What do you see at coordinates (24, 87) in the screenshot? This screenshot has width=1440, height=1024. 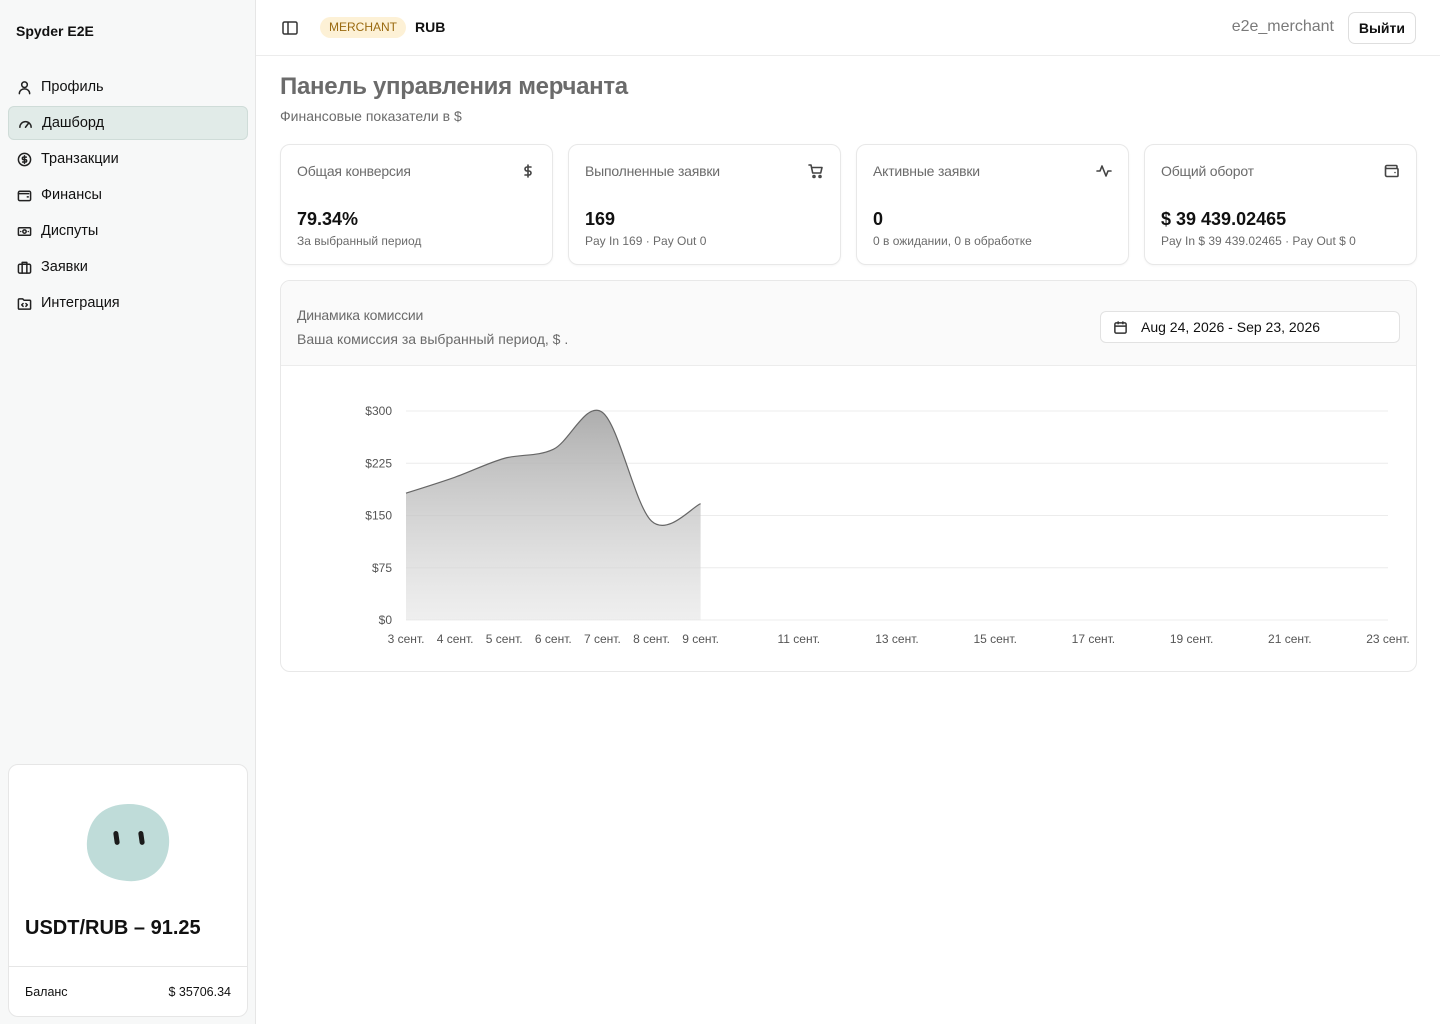 I see `user-icon` at bounding box center [24, 87].